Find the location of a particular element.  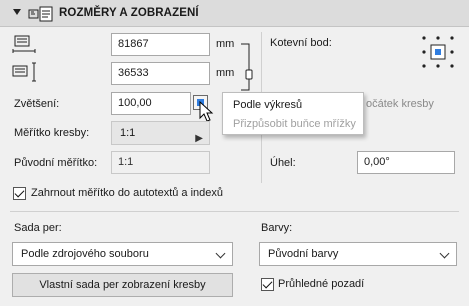

popup-item-fit-grid: Přizpůsobit buňce mřížky is located at coordinates (294, 124).